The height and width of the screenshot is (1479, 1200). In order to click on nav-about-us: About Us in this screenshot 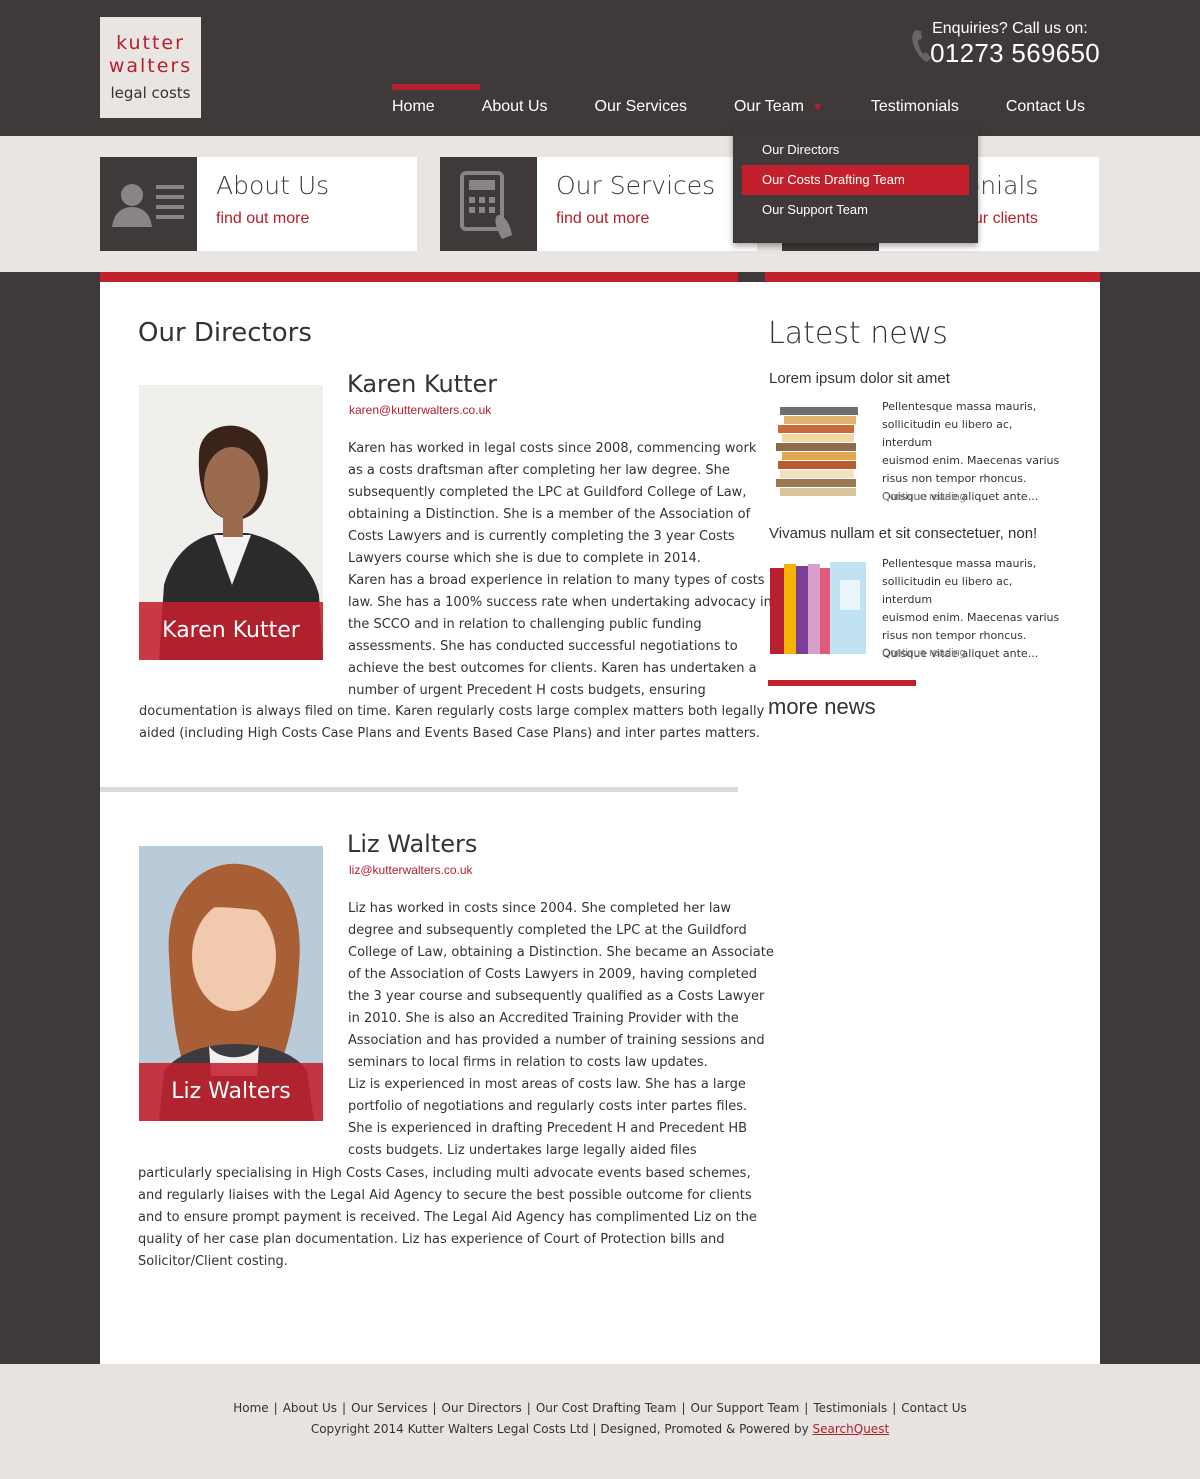, I will do `click(516, 110)`.